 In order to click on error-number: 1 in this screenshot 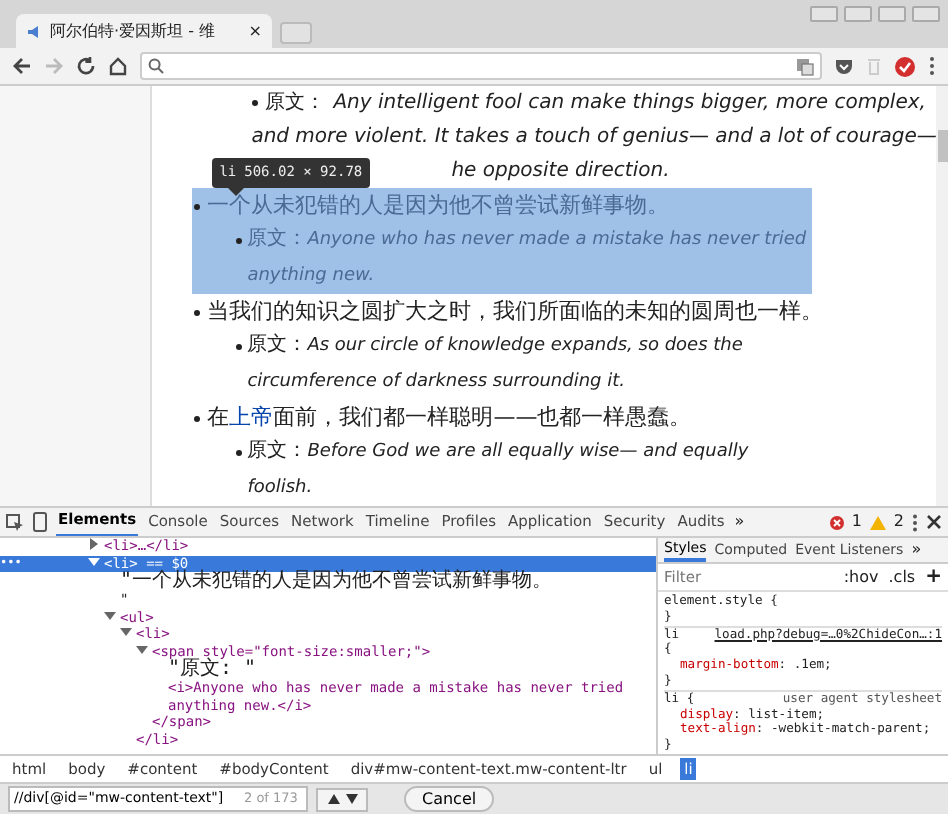, I will do `click(856, 522)`.